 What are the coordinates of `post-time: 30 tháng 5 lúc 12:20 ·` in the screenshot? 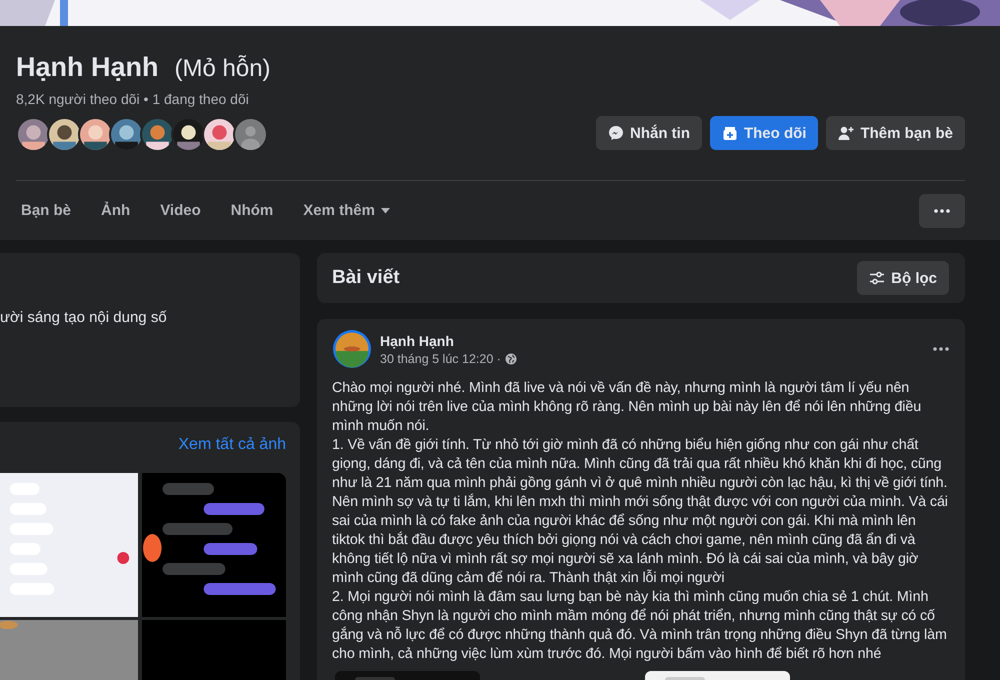 It's located at (440, 359).